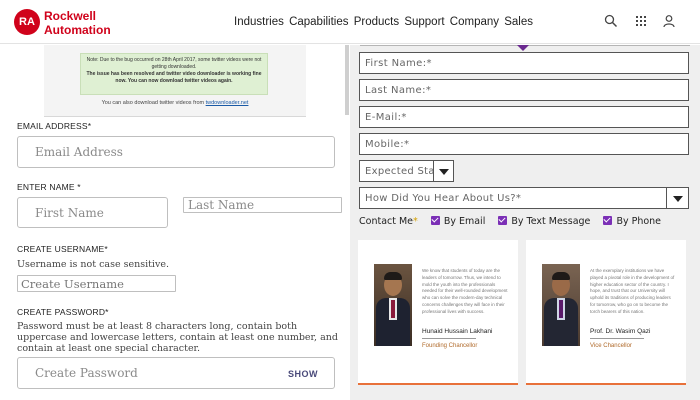 This screenshot has width=700, height=400. Describe the element at coordinates (376, 22) in the screenshot. I see `nav-products: Products` at that location.